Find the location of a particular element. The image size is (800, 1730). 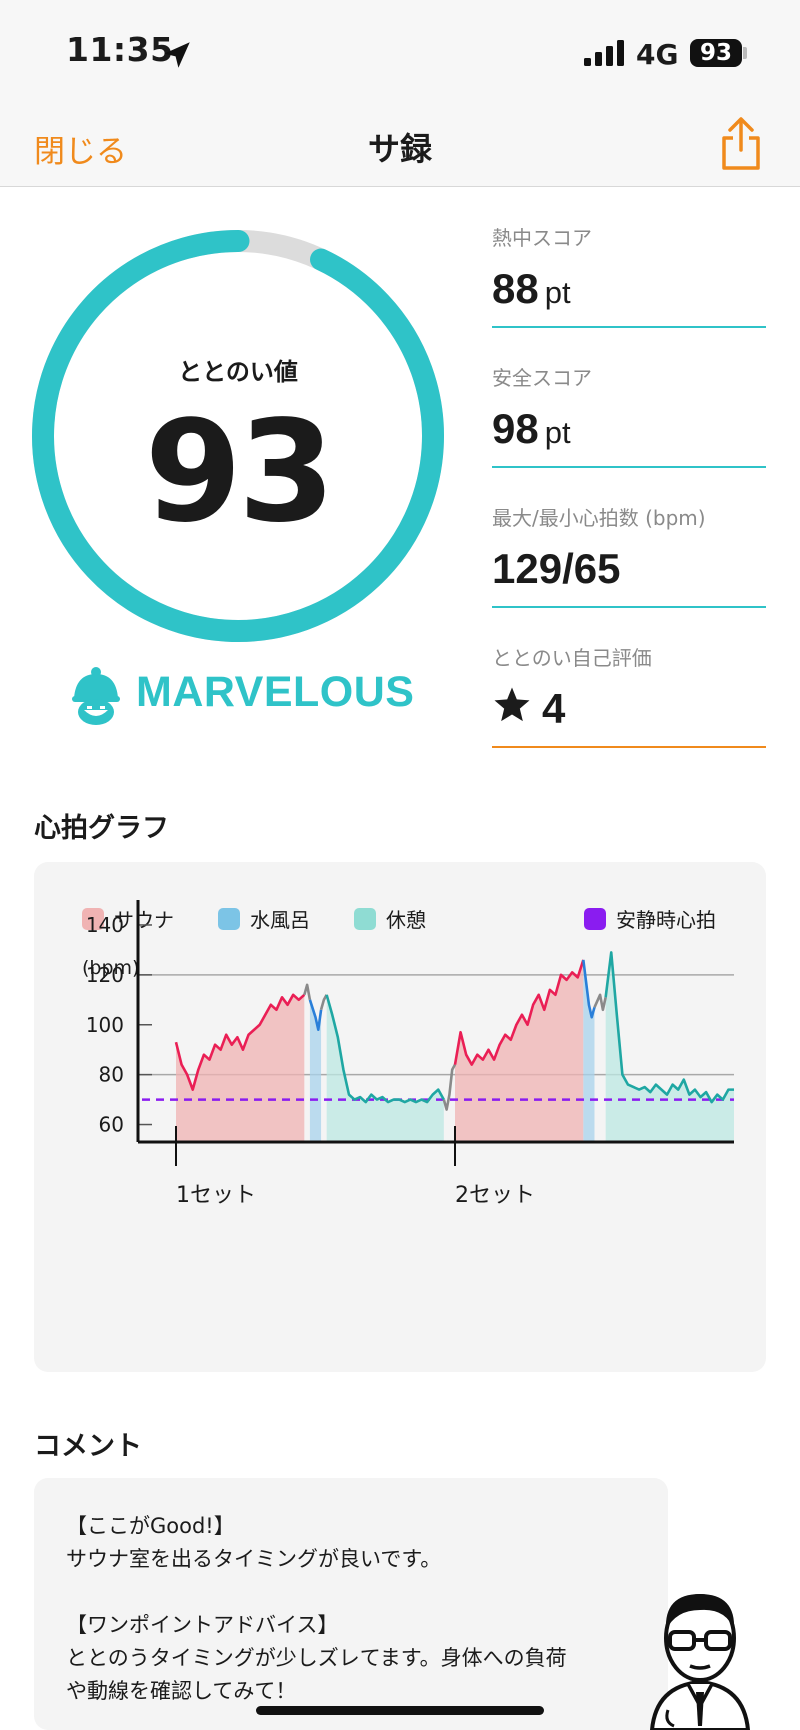

stat-value: 4 is located at coordinates (629, 709).